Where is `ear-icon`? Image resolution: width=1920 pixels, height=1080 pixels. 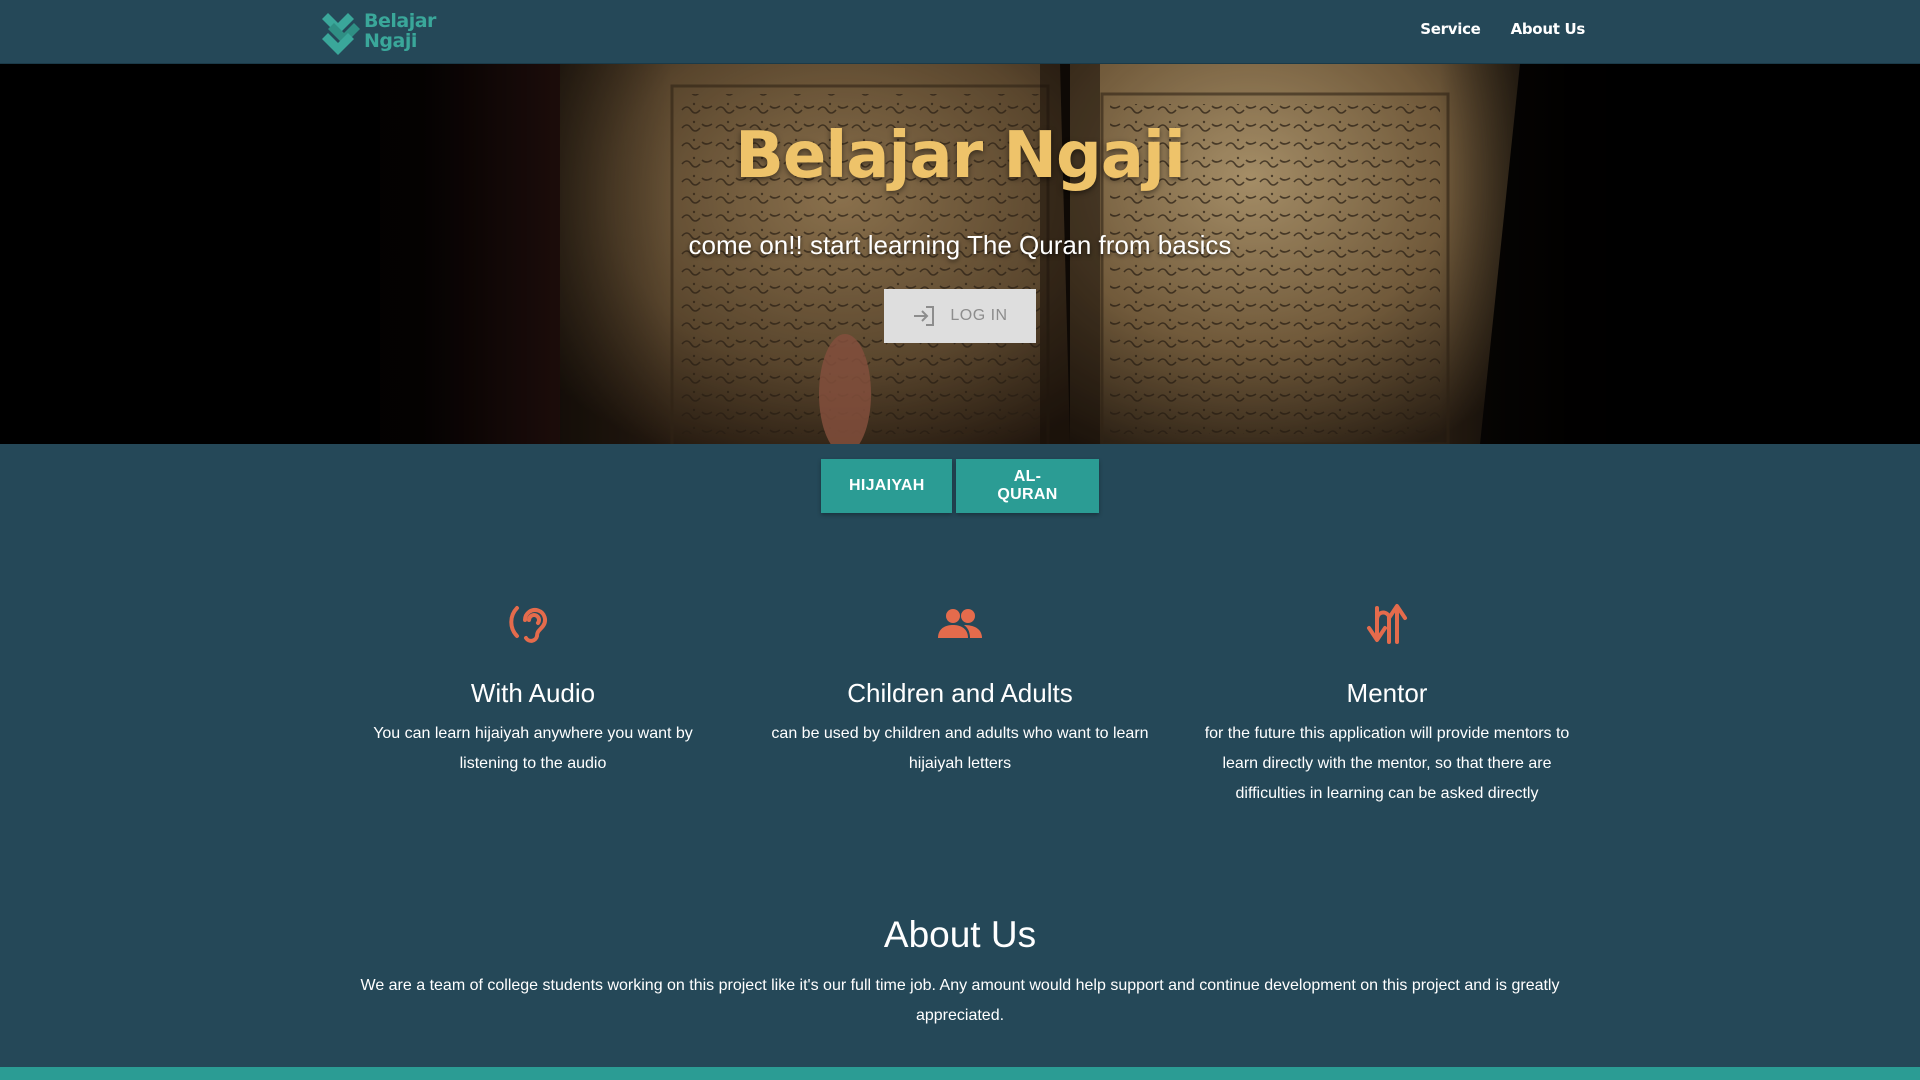
ear-icon is located at coordinates (528, 624).